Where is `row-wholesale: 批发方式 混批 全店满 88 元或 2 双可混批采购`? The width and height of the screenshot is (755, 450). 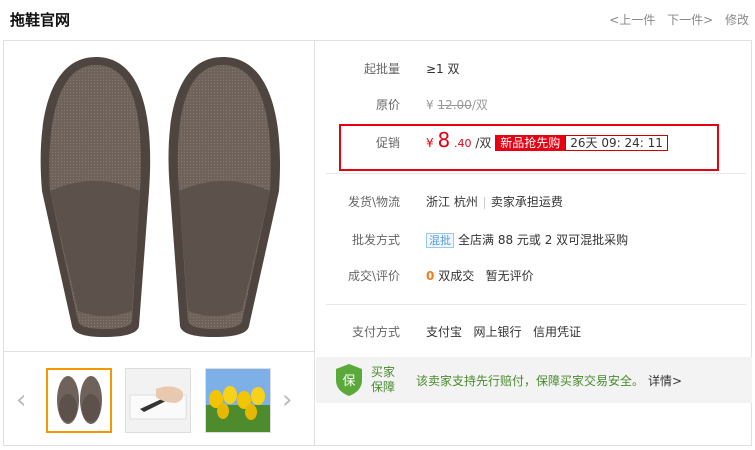
row-wholesale: 批发方式 混批 全店满 88 元或 2 双可混批采购 is located at coordinates (534, 240).